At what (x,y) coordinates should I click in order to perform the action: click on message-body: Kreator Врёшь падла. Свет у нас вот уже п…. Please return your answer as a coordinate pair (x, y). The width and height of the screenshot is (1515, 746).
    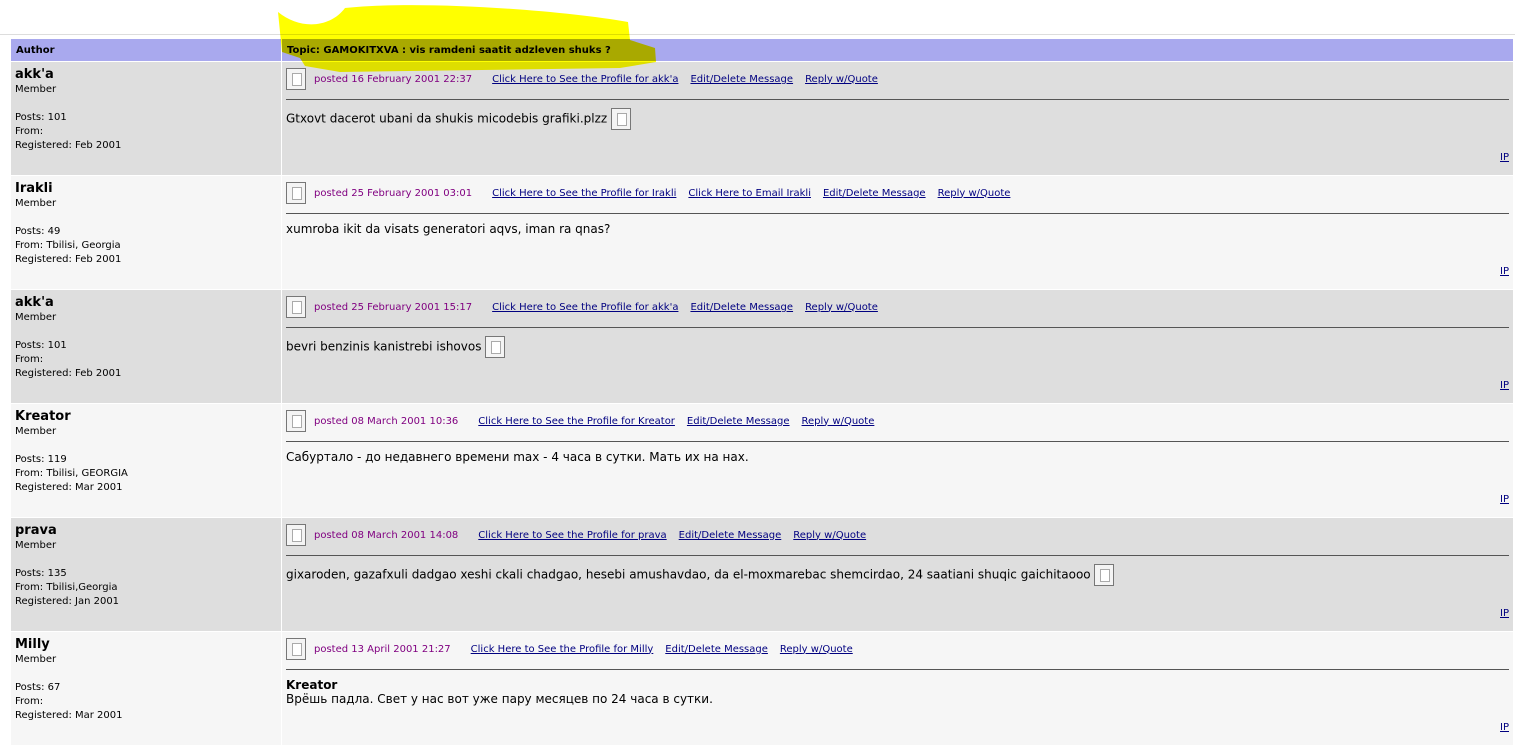
    Looking at the image, I should click on (897, 698).